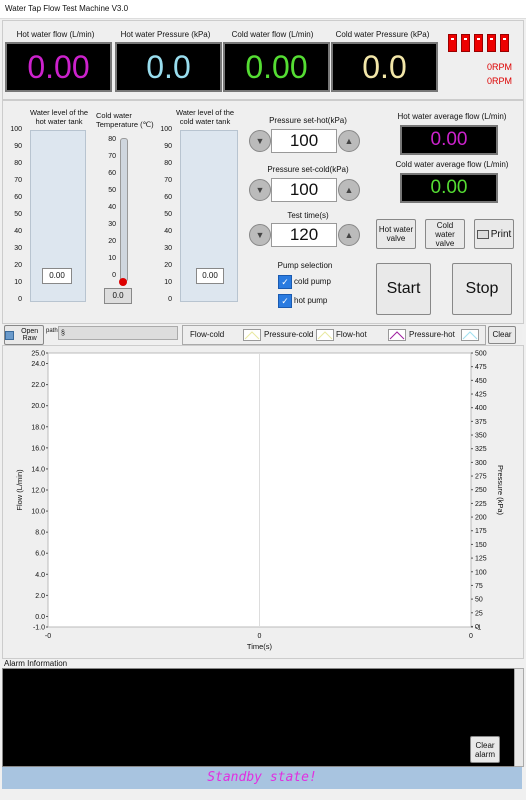  What do you see at coordinates (59, 117) in the screenshot?
I see `hot-tank-label: Water level of the hot water tank` at bounding box center [59, 117].